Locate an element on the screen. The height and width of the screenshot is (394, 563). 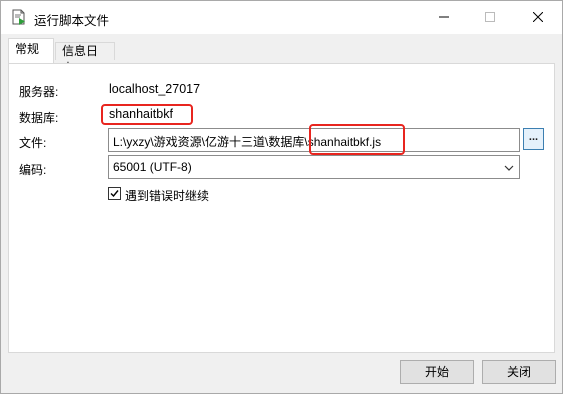
tab-message-log: 信息日志 is located at coordinates (85, 58).